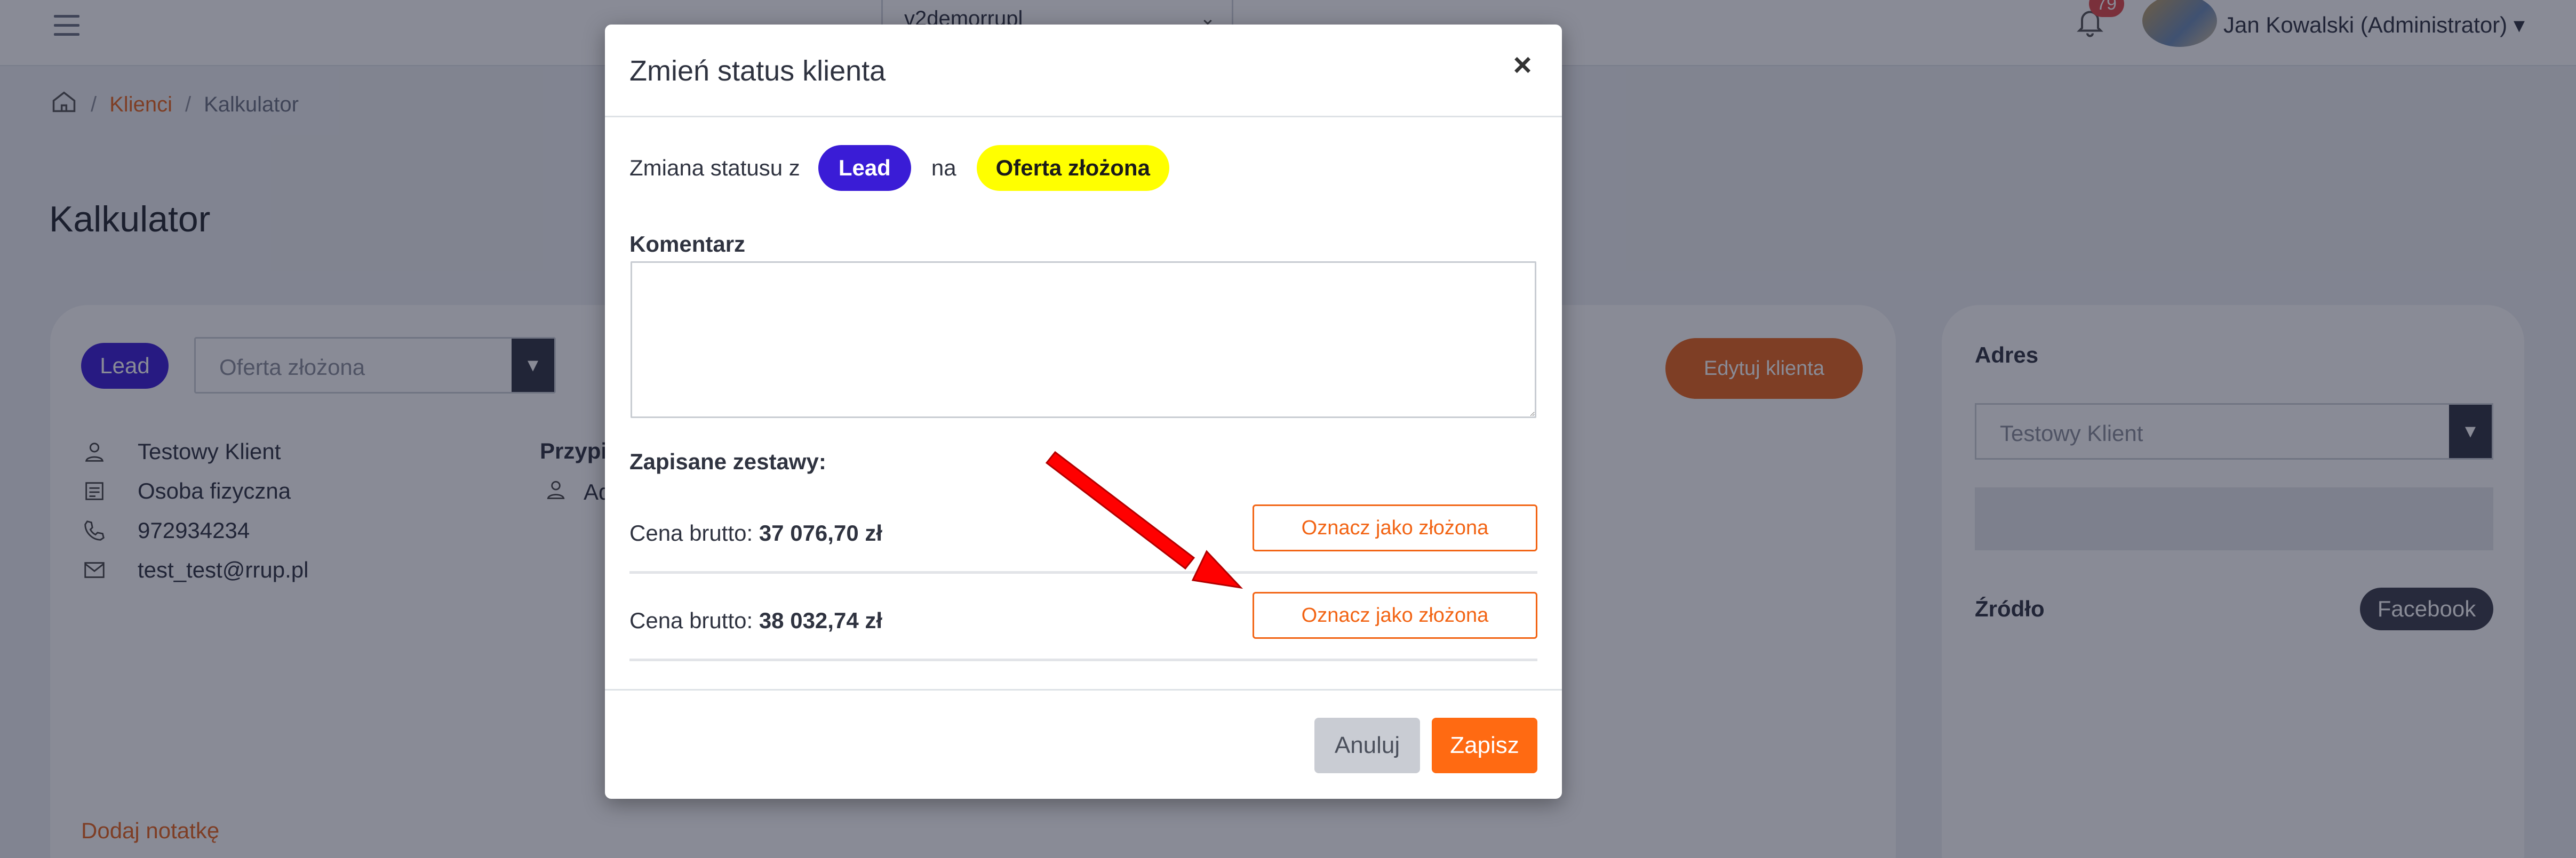 The image size is (2576, 858). Describe the element at coordinates (755, 533) in the screenshot. I see `set-price: Cena brutto: 37 076,70 zł` at that location.